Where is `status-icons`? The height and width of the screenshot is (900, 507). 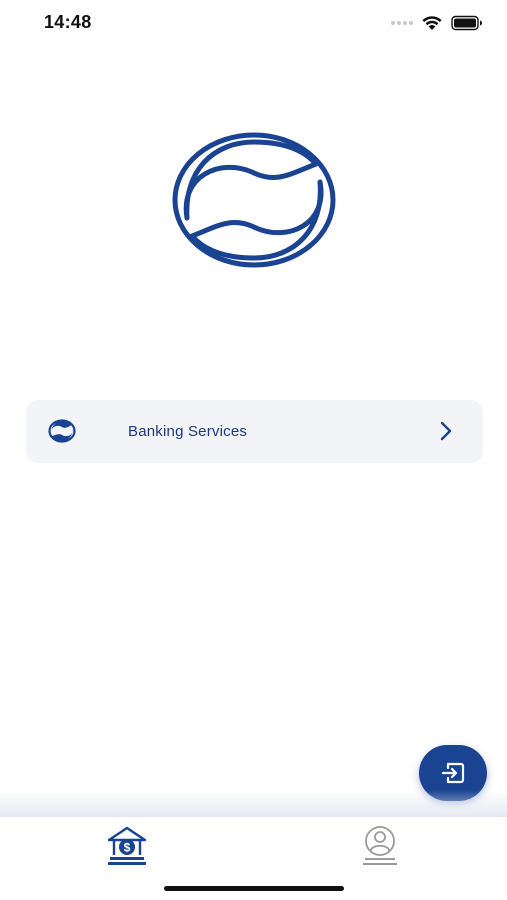
status-icons is located at coordinates (437, 23).